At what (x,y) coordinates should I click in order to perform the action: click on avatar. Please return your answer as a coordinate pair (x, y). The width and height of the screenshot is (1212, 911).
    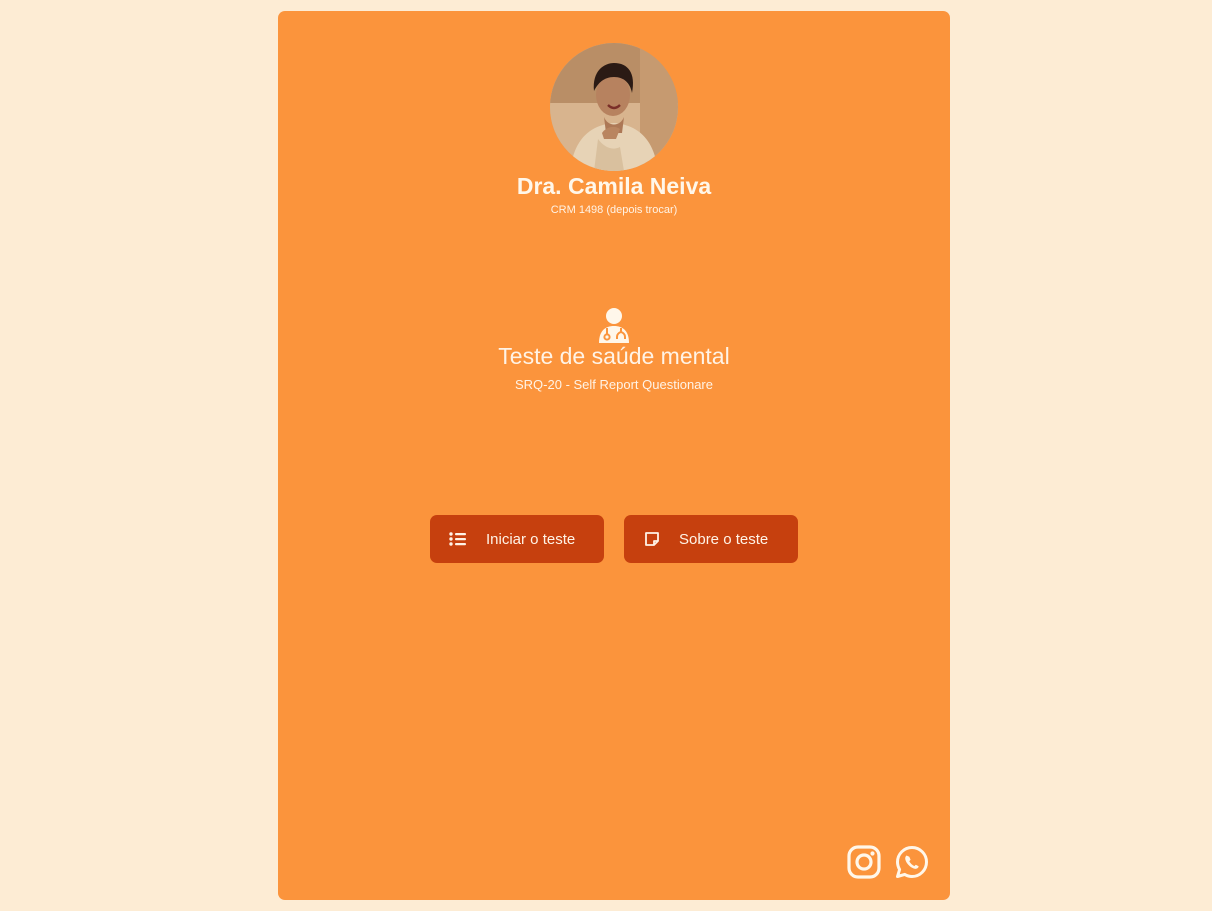
    Looking at the image, I should click on (614, 107).